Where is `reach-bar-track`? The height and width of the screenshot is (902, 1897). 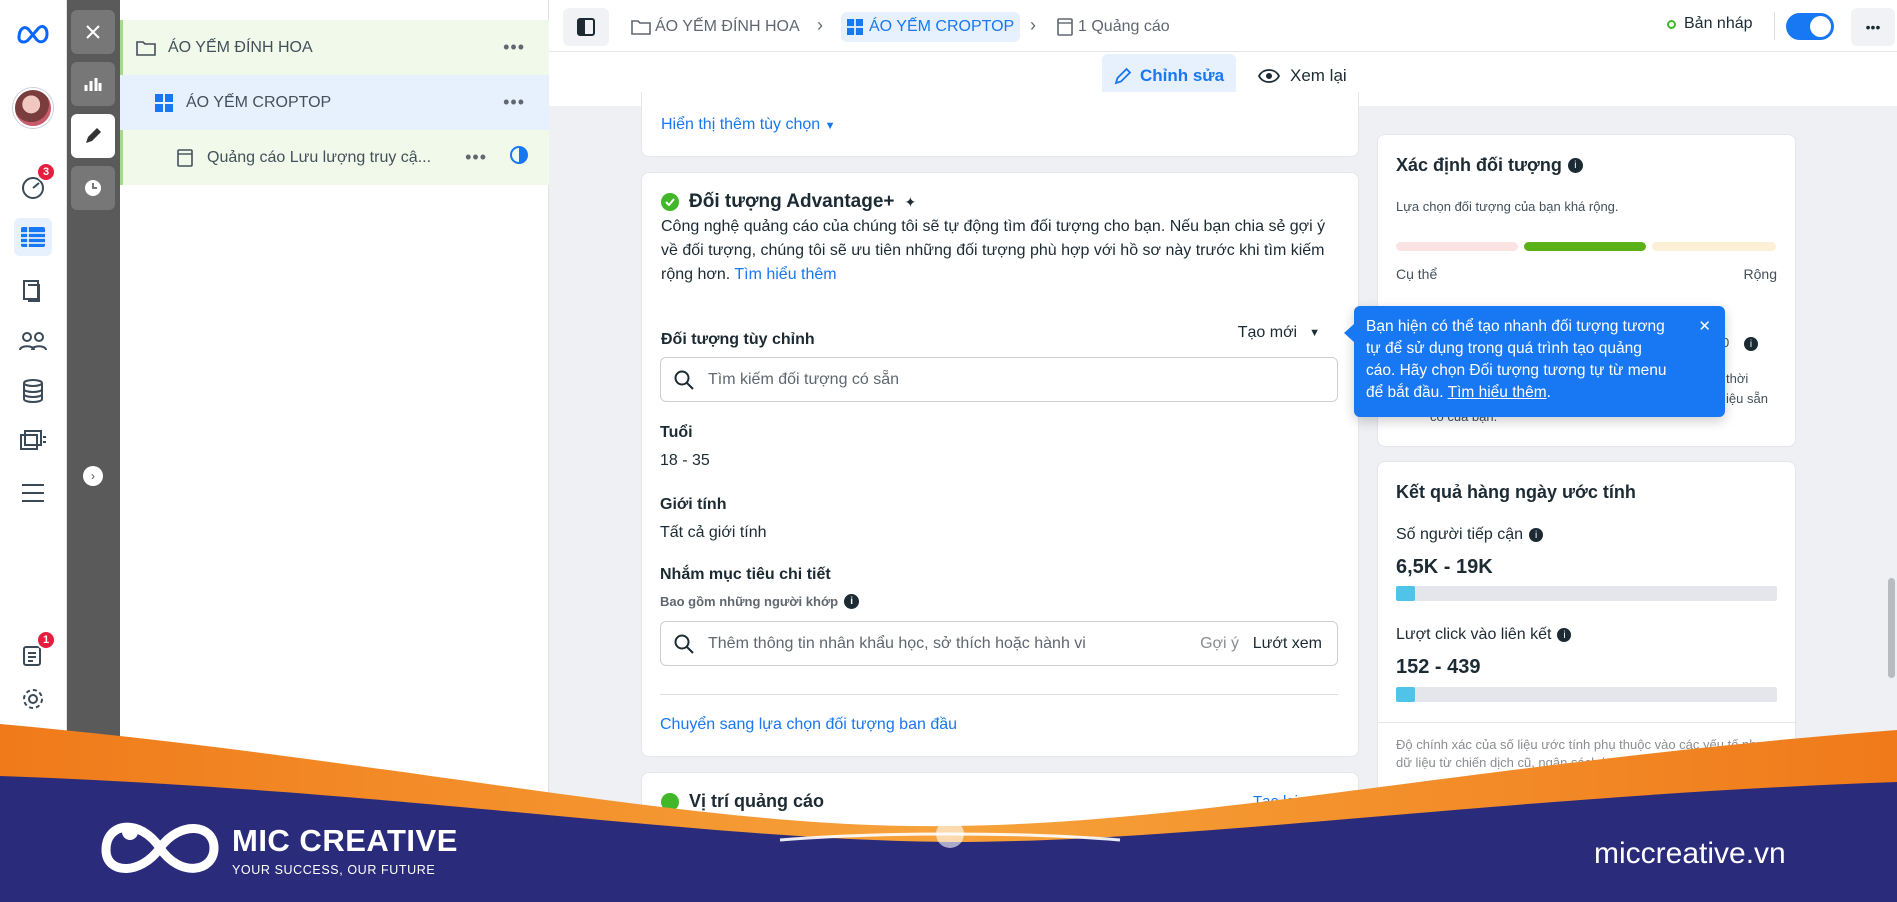 reach-bar-track is located at coordinates (1586, 593).